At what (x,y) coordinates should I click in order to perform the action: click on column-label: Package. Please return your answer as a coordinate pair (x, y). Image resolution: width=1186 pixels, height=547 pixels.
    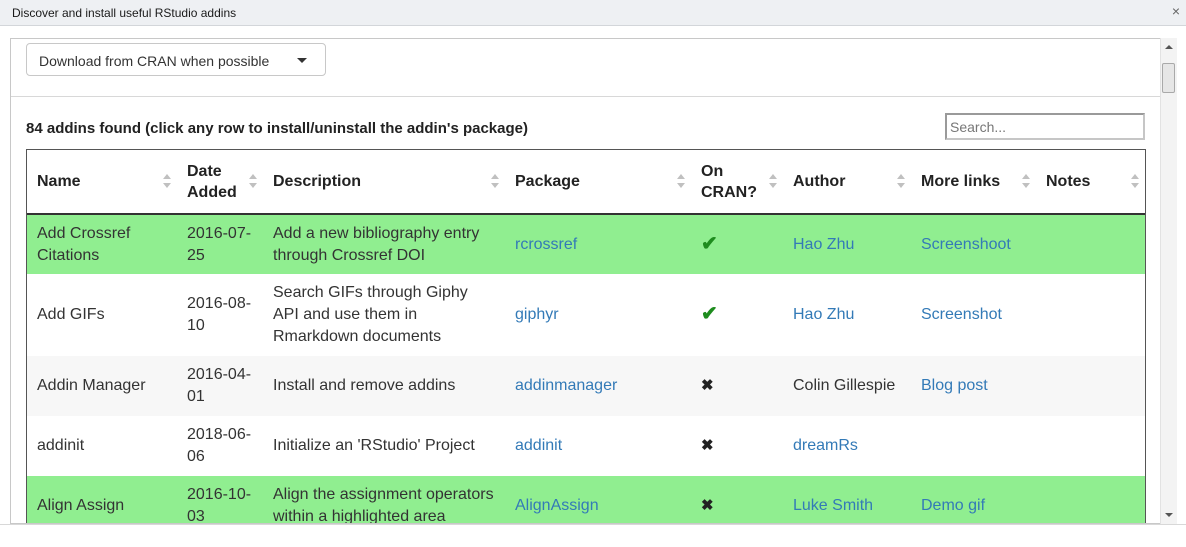
    Looking at the image, I should click on (547, 181).